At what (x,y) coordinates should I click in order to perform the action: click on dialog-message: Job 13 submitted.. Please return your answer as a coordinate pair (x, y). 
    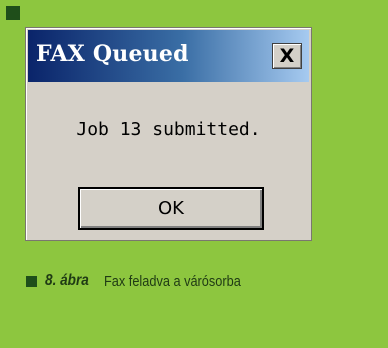
    Looking at the image, I should click on (168, 129).